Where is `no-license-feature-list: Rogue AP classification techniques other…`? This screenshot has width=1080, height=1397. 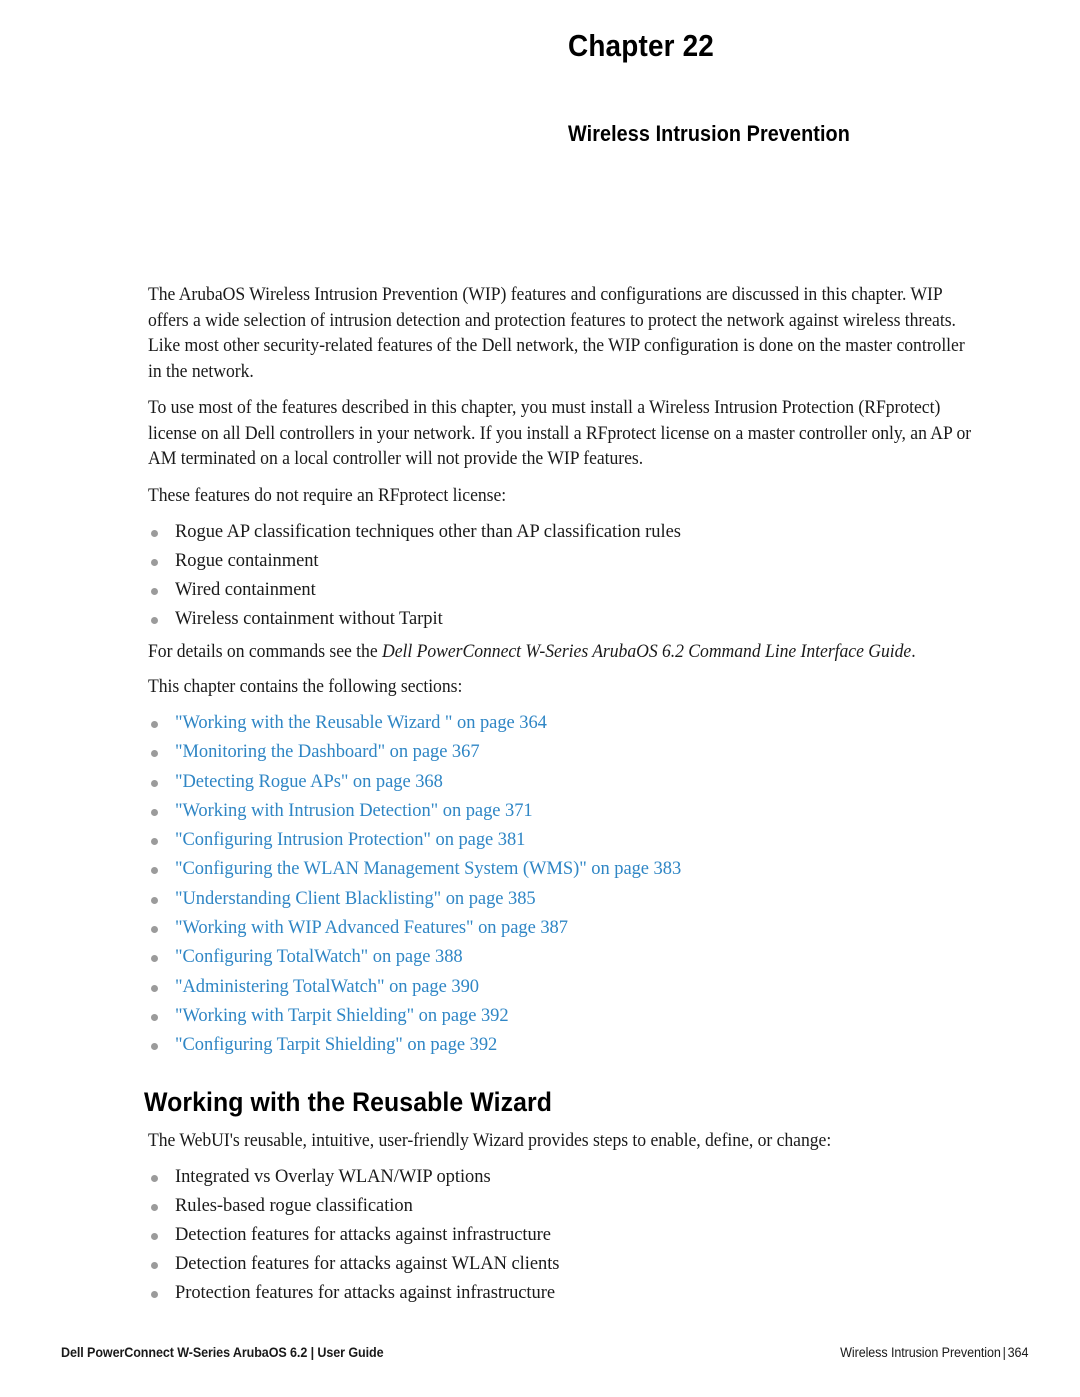 no-license-feature-list: Rogue AP classification techniques other… is located at coordinates (583, 576).